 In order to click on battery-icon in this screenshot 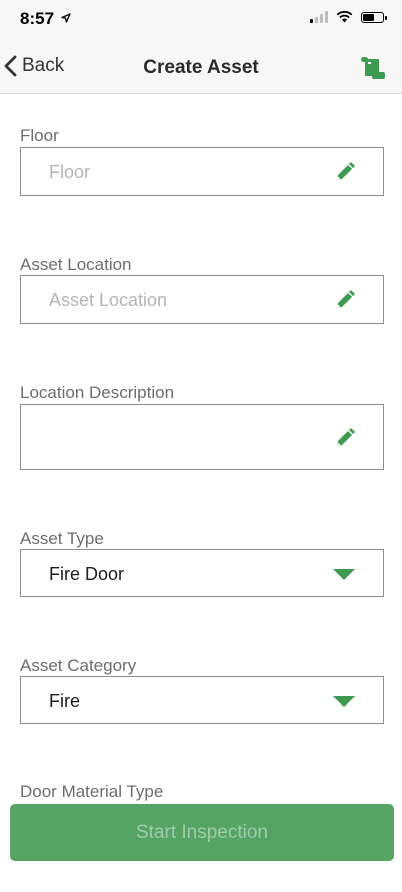, I will do `click(374, 17)`.